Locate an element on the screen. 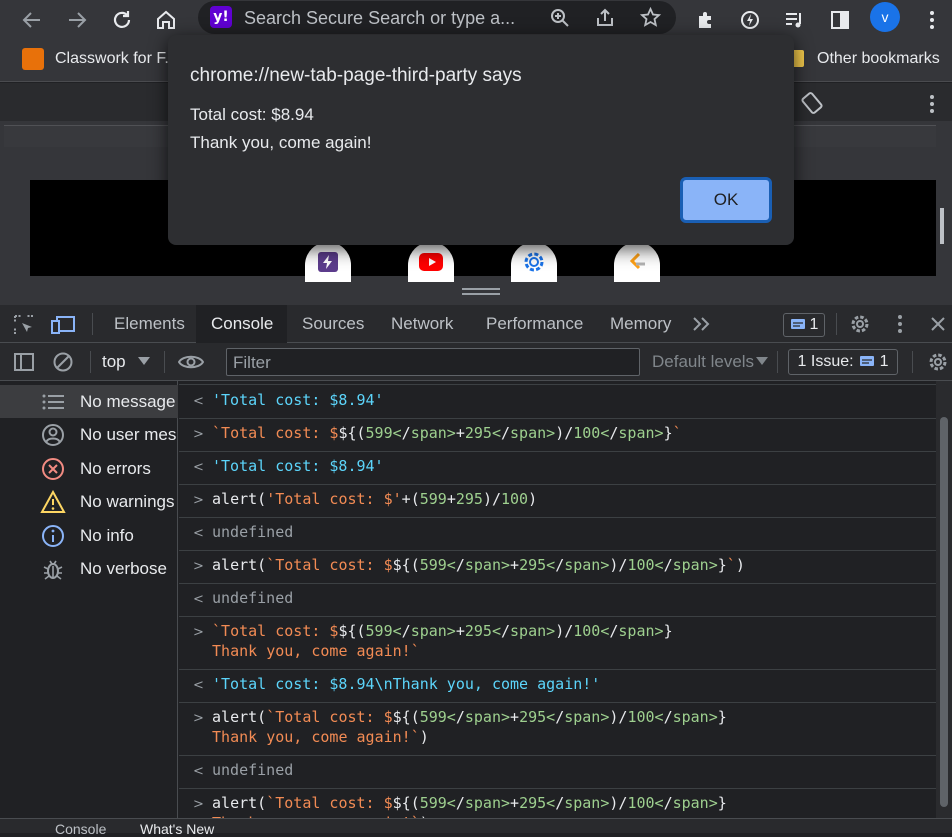 This screenshot has height=837, width=952. drawer-grip is located at coordinates (481, 289).